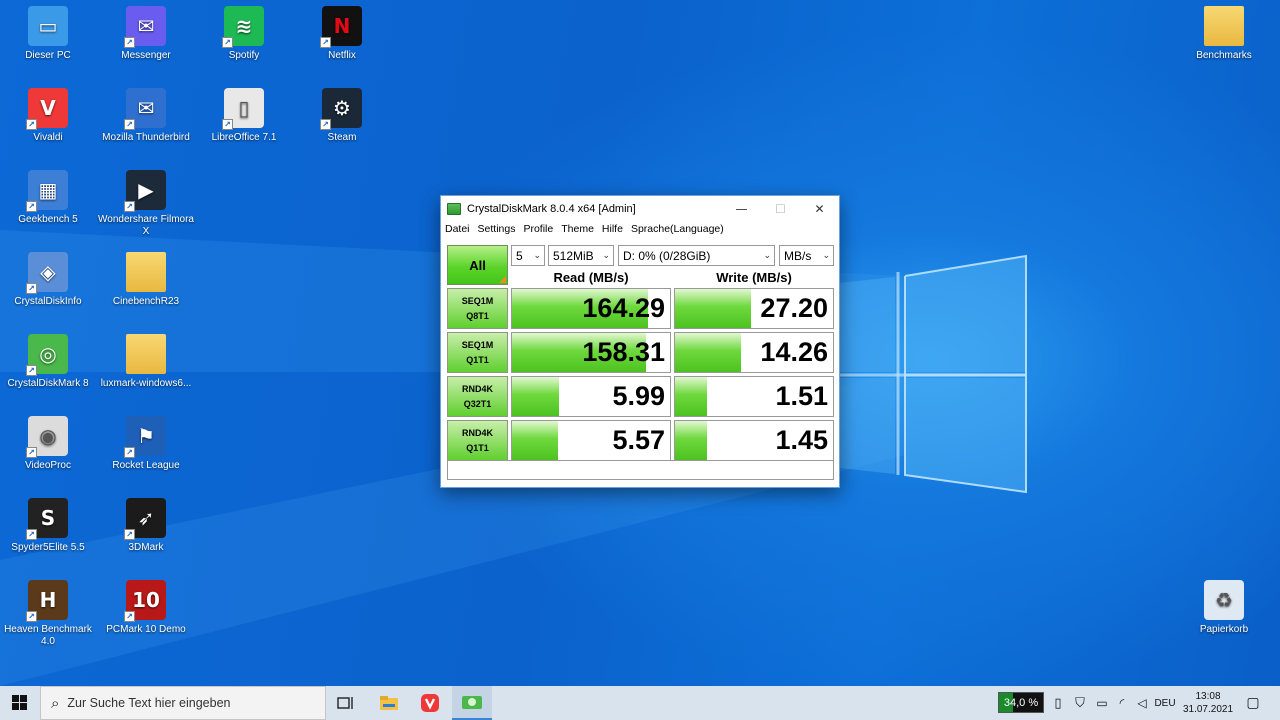 This screenshot has width=1280, height=720. Describe the element at coordinates (638, 440) in the screenshot. I see `read-result-value: 5.57` at that location.